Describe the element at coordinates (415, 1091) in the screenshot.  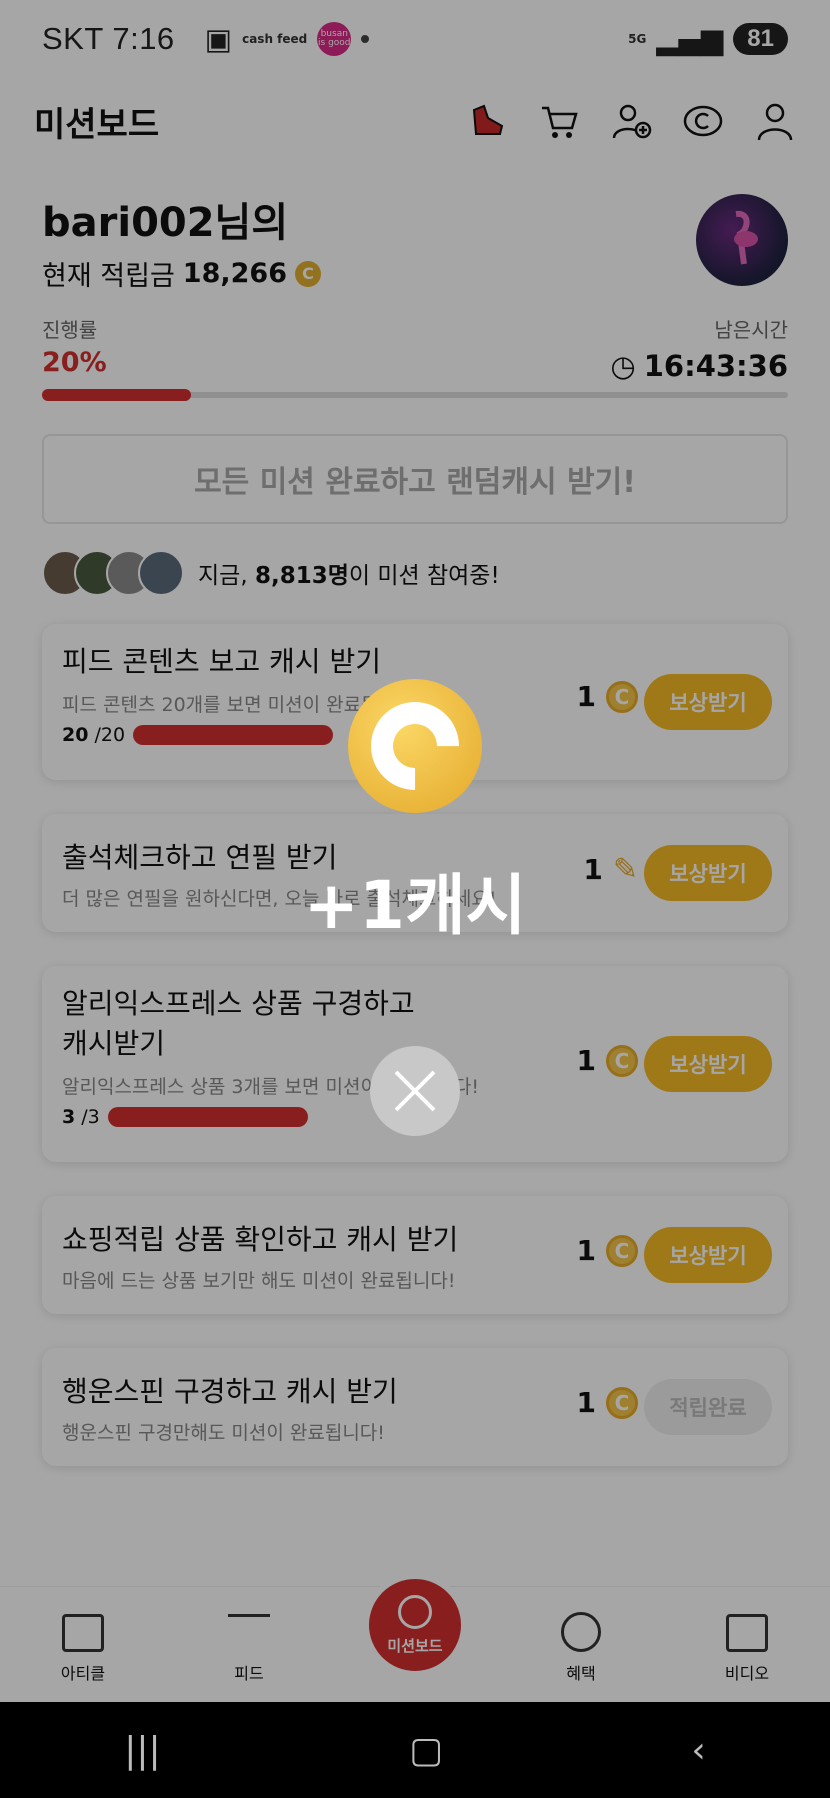
I see `close-icon` at that location.